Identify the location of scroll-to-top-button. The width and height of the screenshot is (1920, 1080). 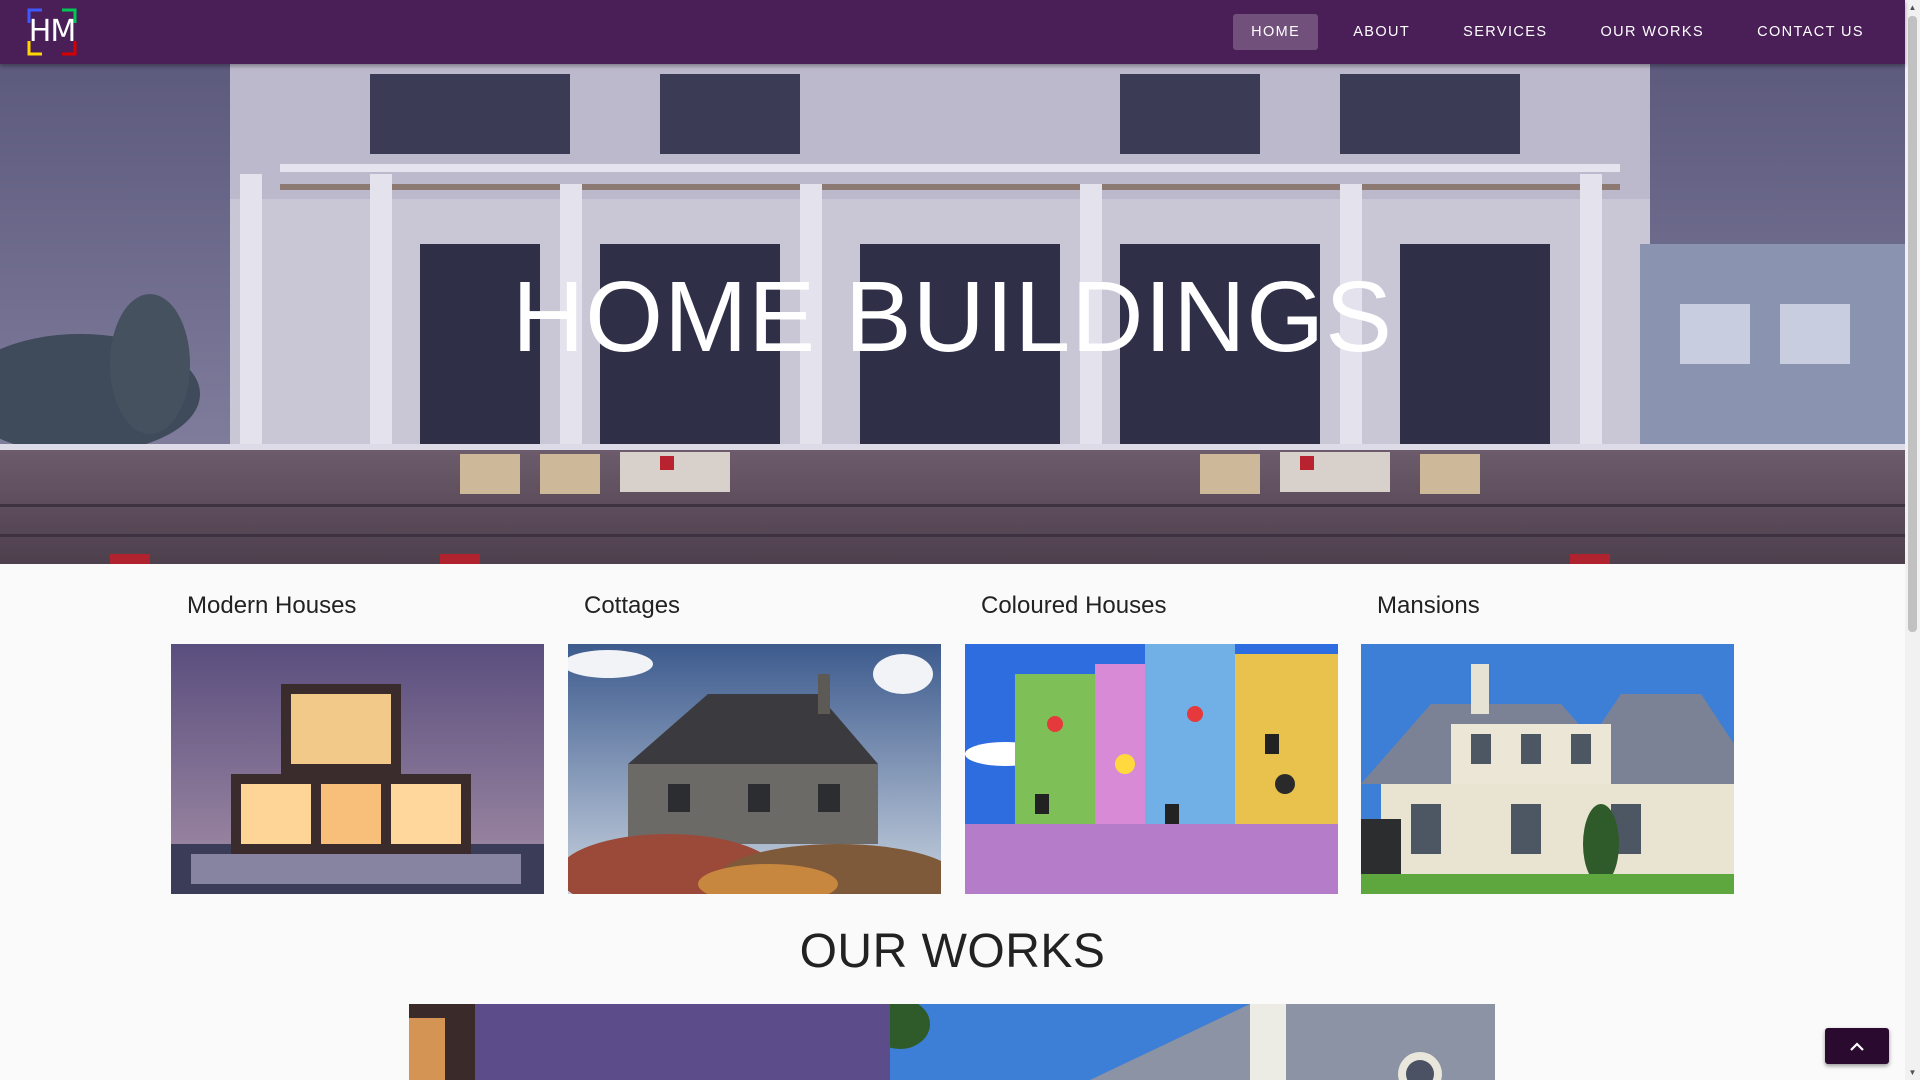
(1857, 1046).